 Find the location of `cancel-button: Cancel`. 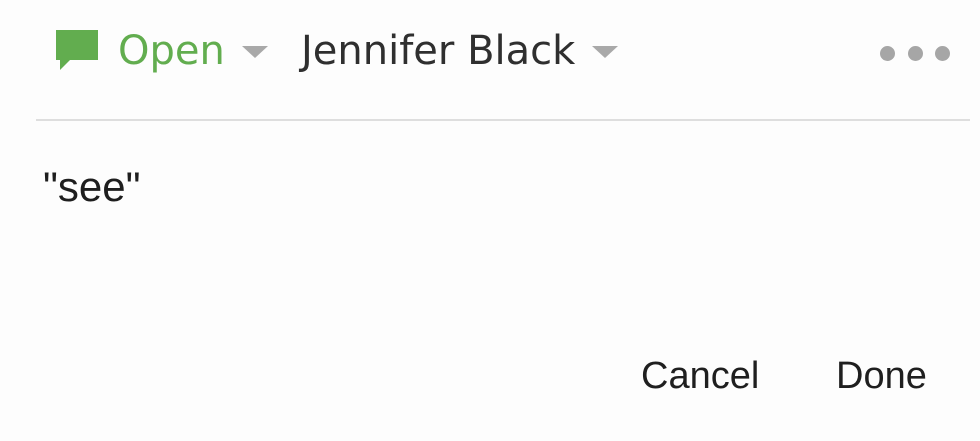

cancel-button: Cancel is located at coordinates (700, 376).